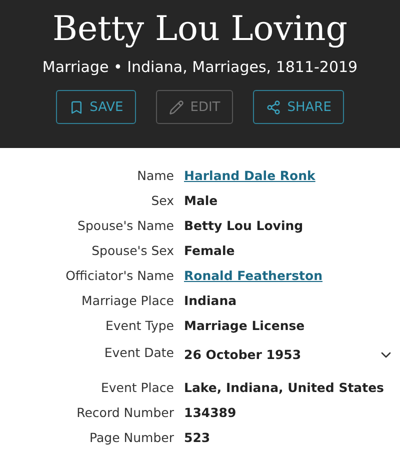 This screenshot has height=472, width=400. What do you see at coordinates (76, 107) in the screenshot?
I see `bookmark-icon` at bounding box center [76, 107].